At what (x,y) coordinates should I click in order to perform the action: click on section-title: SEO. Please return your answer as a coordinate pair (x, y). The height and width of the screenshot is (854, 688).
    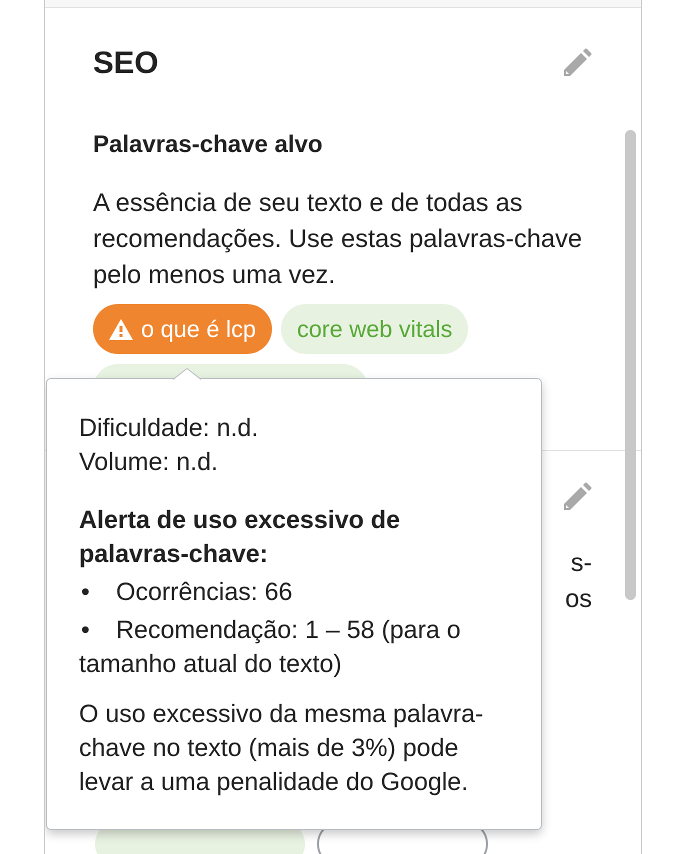
    Looking at the image, I should click on (125, 63).